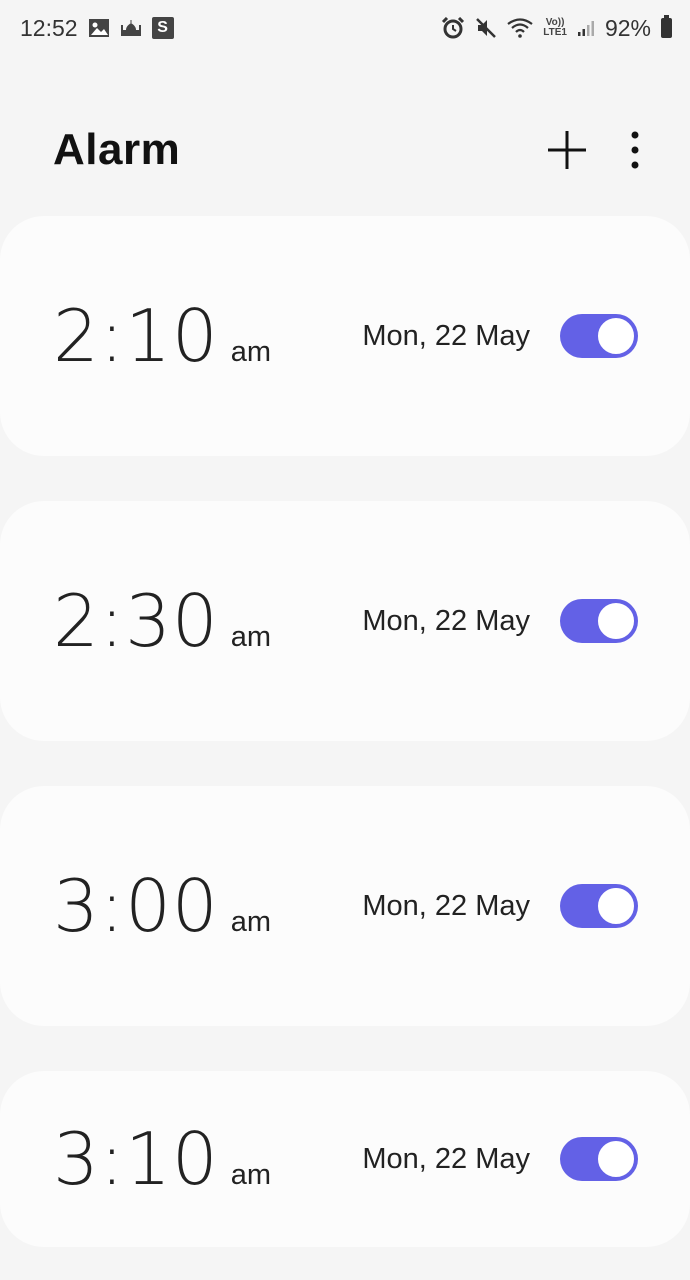 This screenshot has height=1280, width=690. What do you see at coordinates (627, 27) in the screenshot?
I see `battery-percent: 92%` at bounding box center [627, 27].